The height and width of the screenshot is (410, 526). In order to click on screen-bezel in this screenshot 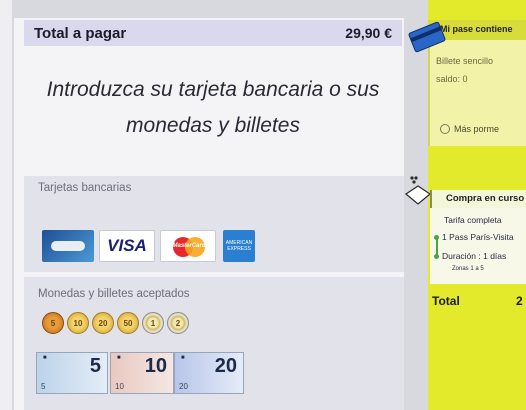, I will do `click(6, 205)`.